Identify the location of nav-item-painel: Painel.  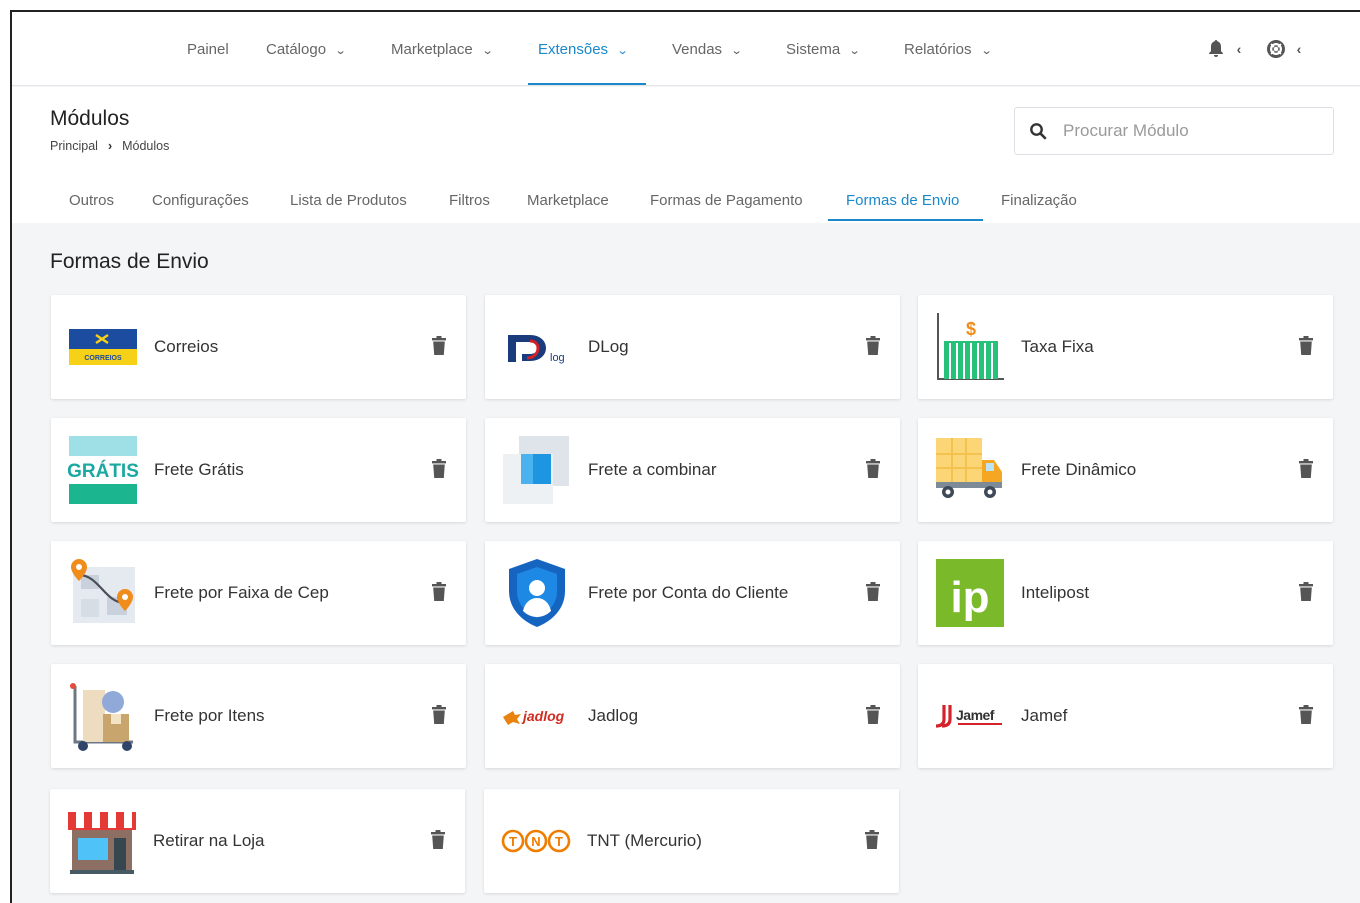
(208, 49).